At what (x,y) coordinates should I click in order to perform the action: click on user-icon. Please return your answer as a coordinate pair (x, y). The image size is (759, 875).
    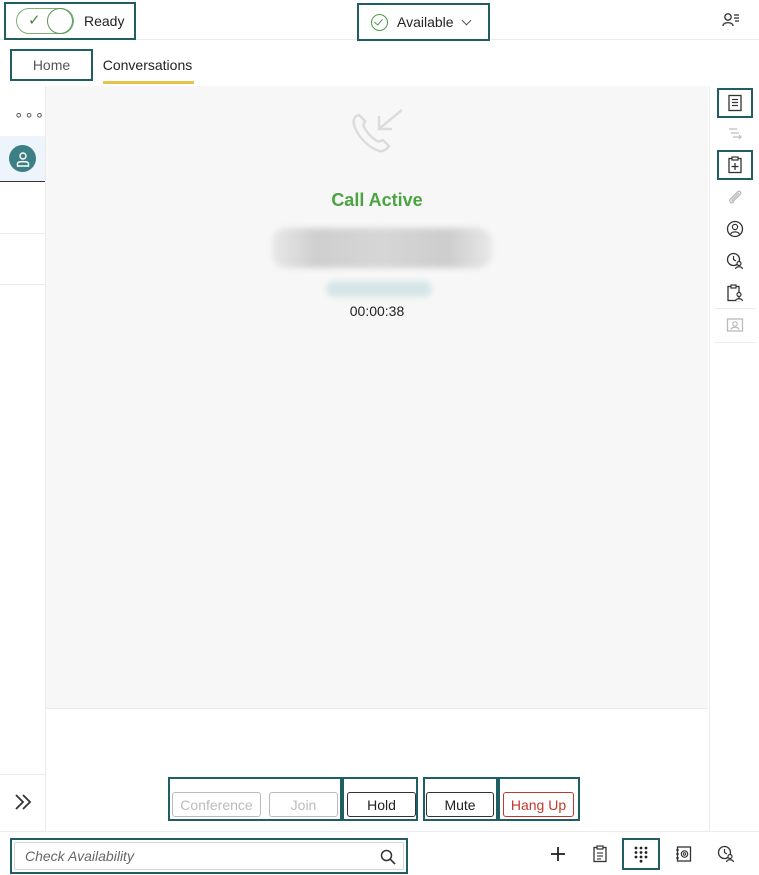
    Looking at the image, I should click on (22, 159).